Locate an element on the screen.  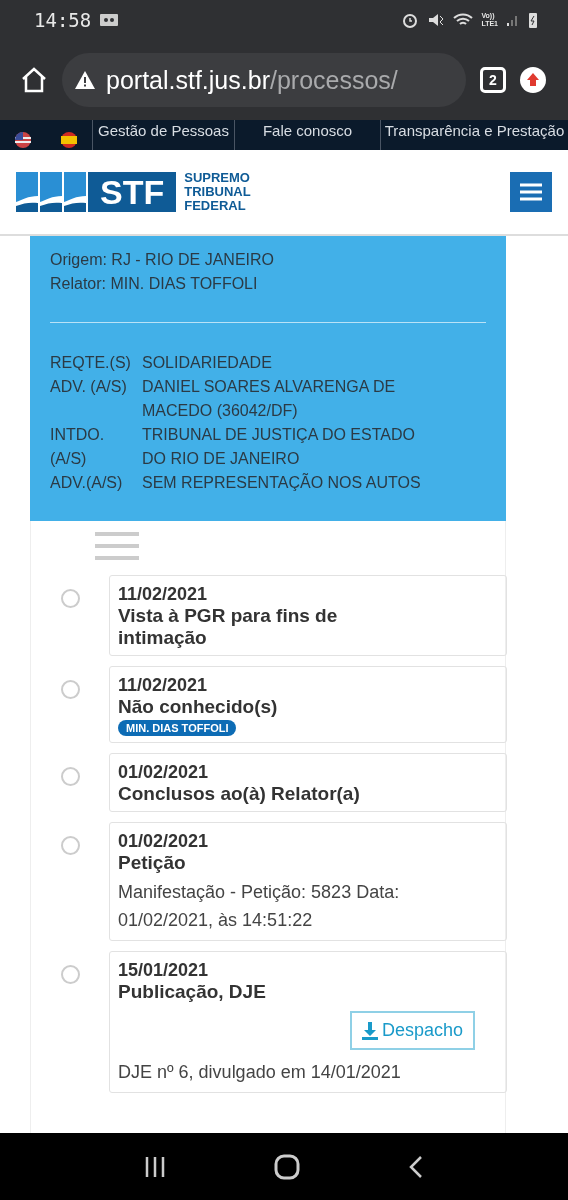
logo-icon is located at coordinates (52, 192).